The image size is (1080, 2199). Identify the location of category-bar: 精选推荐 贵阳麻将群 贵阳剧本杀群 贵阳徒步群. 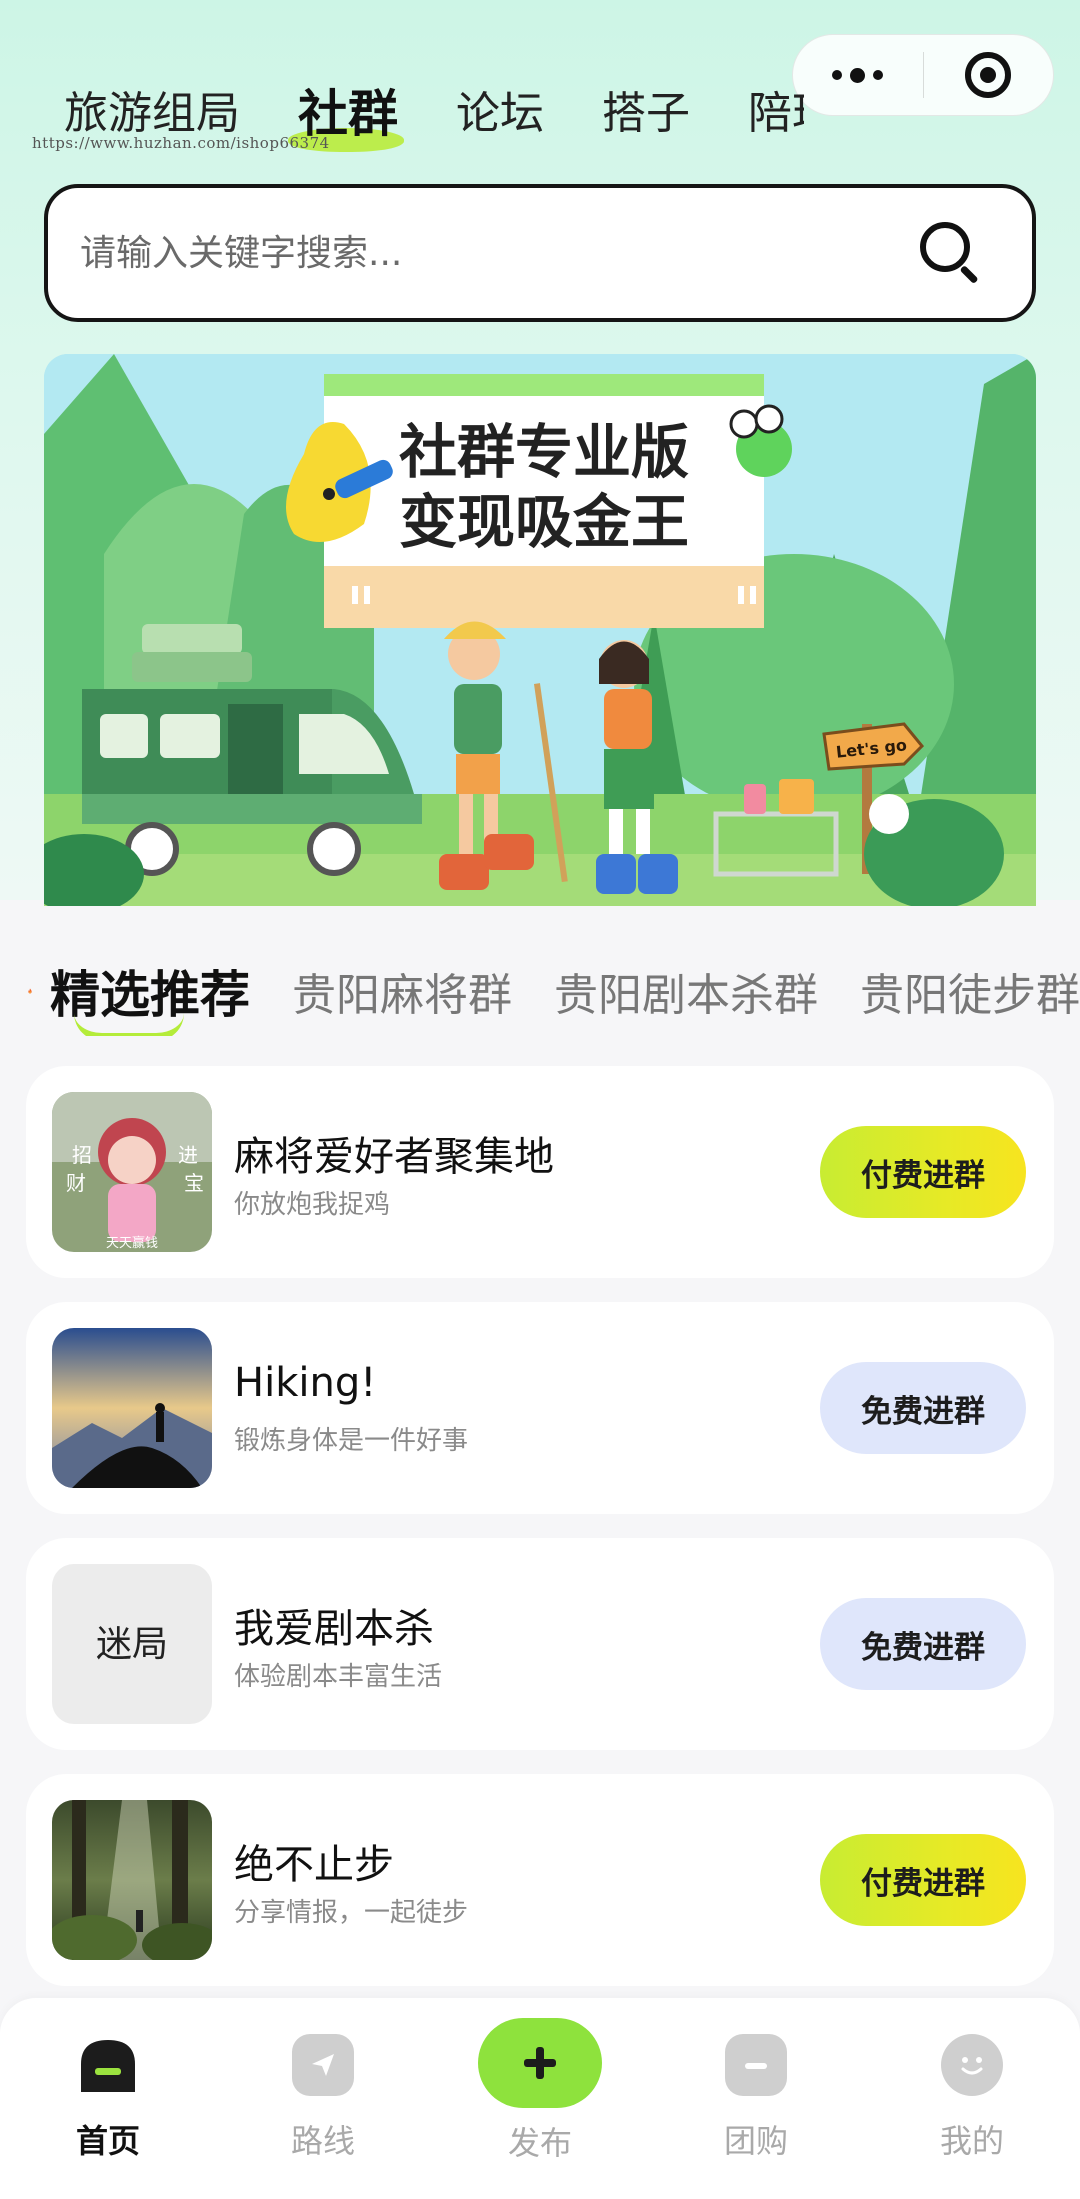
(554, 991).